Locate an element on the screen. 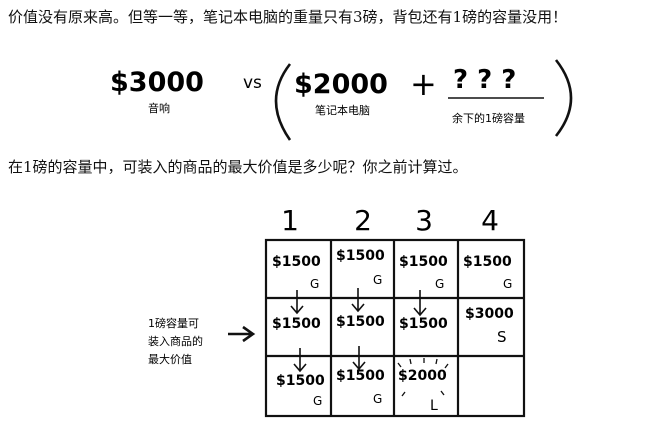 This screenshot has height=433, width=656. column-header: 2 is located at coordinates (363, 220).